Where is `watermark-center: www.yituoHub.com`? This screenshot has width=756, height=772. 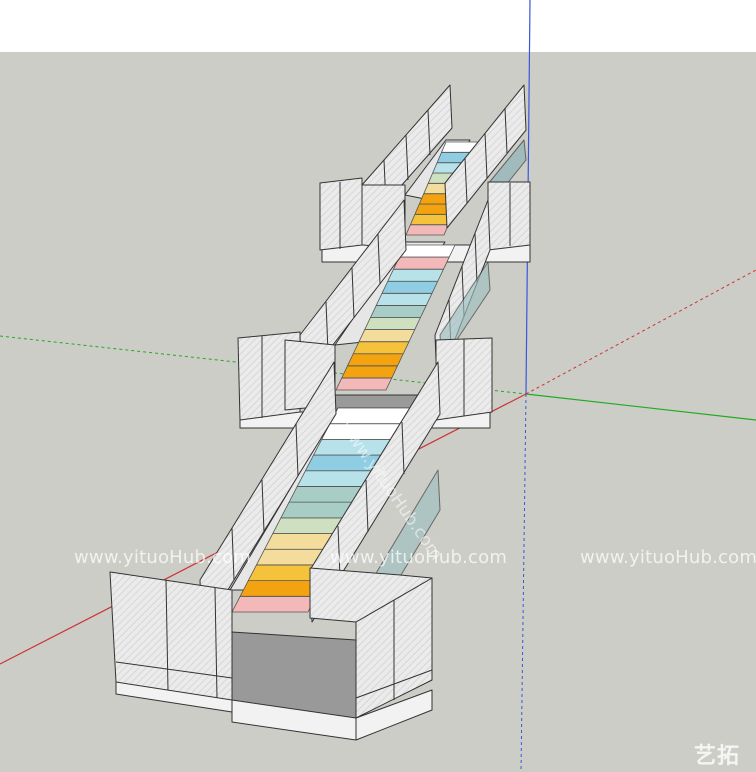 watermark-center: www.yituoHub.com is located at coordinates (419, 557).